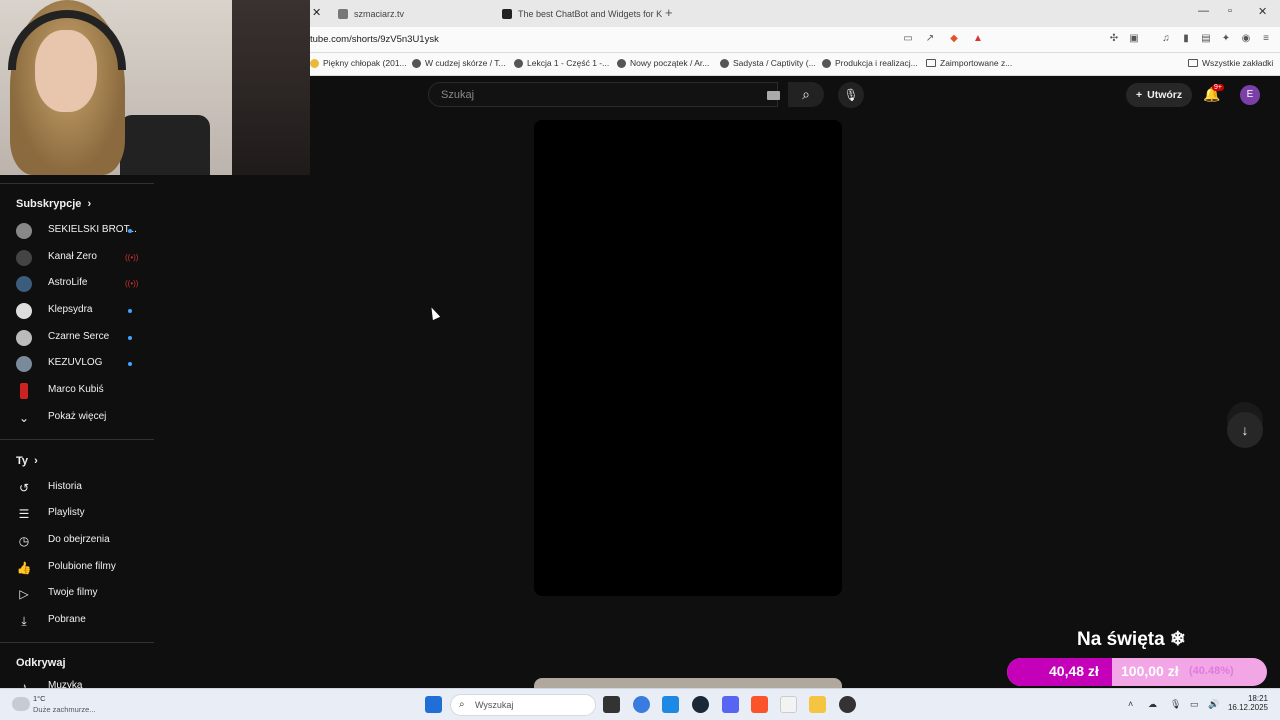 The width and height of the screenshot is (1280, 720). Describe the element at coordinates (27, 461) in the screenshot. I see `you-heading: Ty ›` at that location.